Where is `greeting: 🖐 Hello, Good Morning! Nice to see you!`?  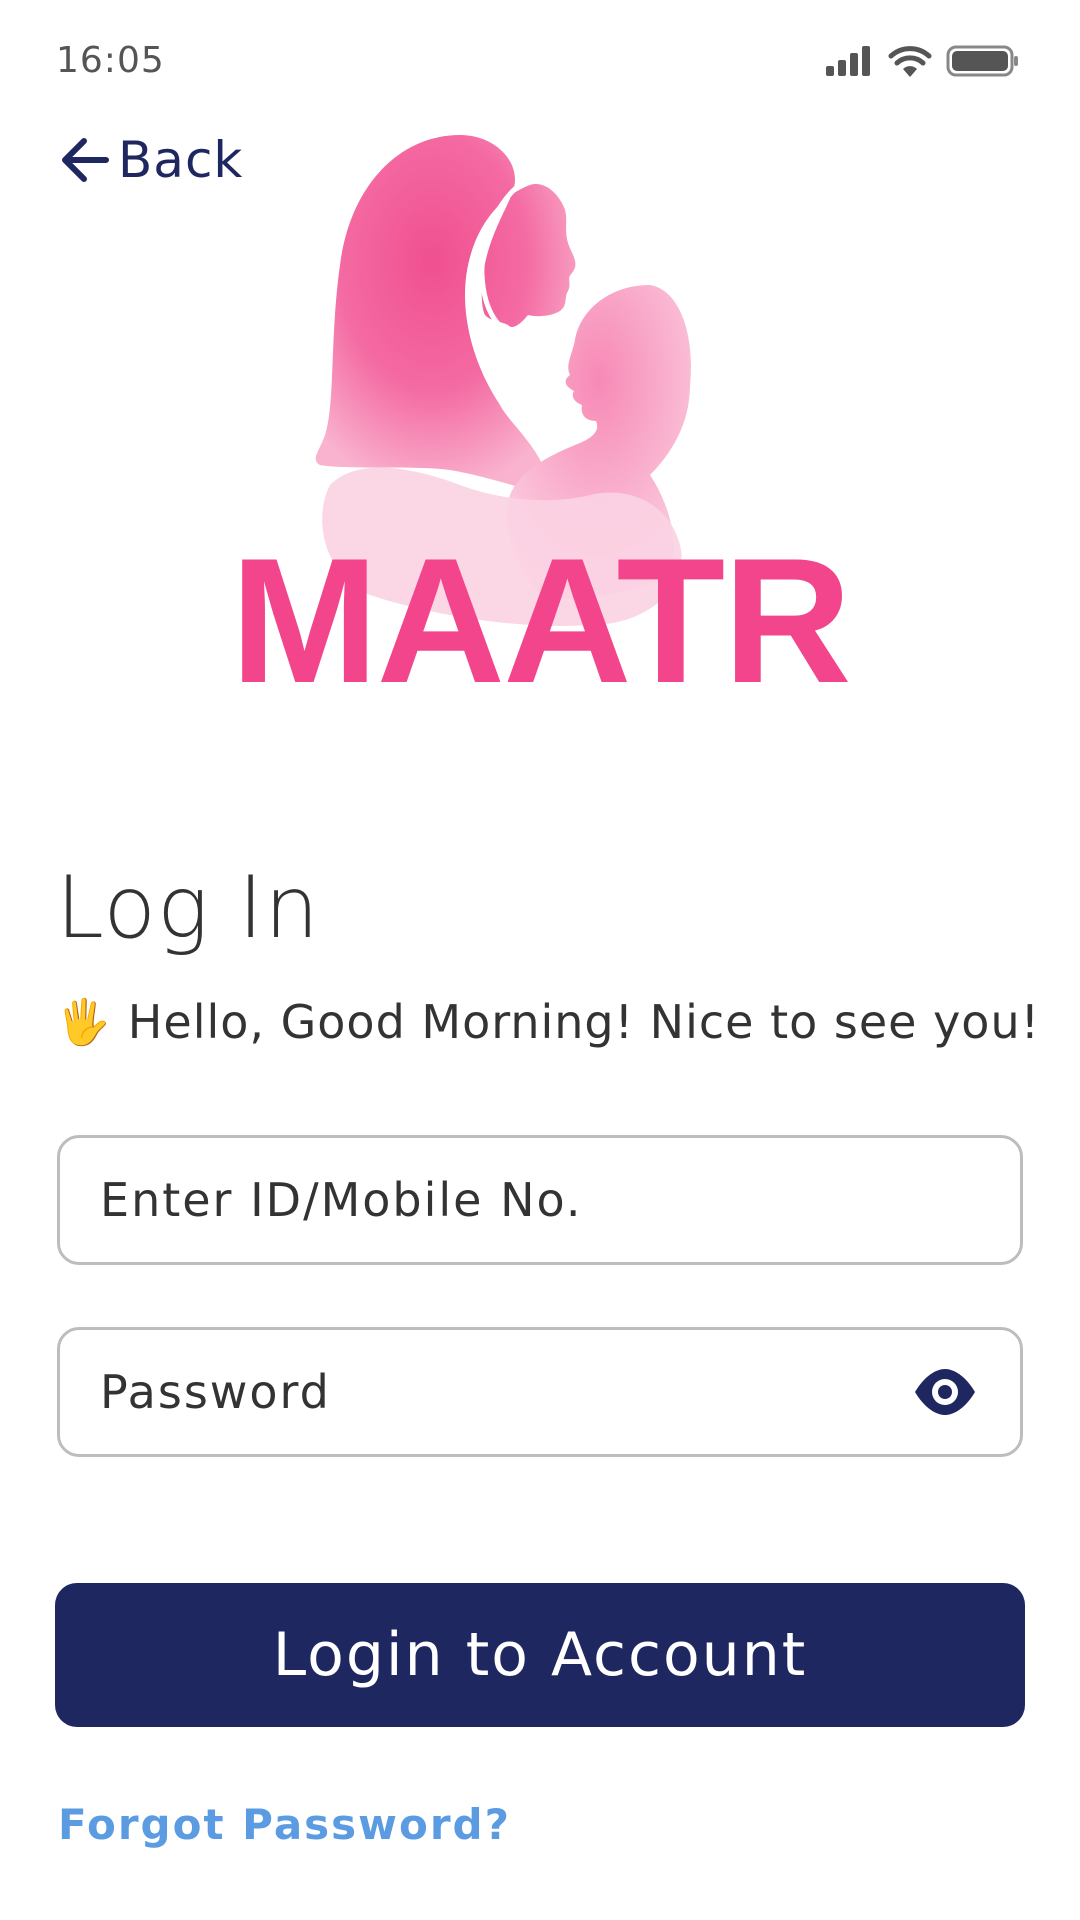
greeting: 🖐 Hello, Good Morning! Nice to see you! is located at coordinates (548, 1022).